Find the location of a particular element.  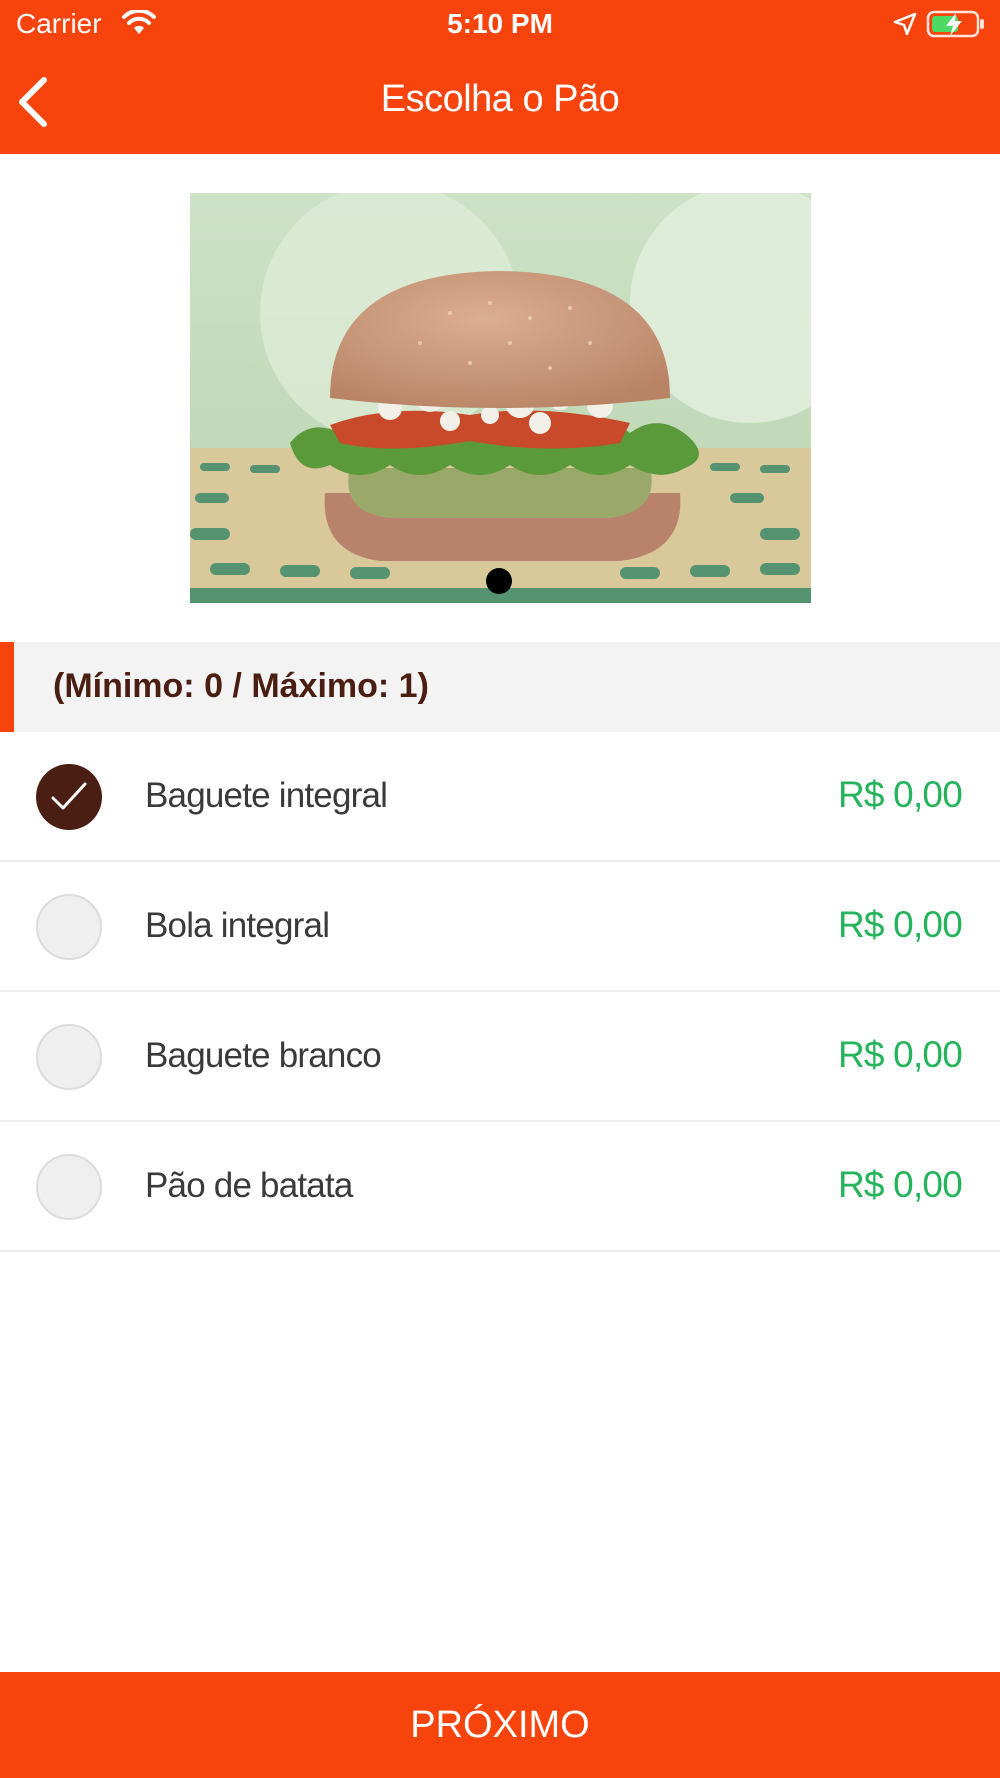

next-button: PRÓXIMO is located at coordinates (500, 1725).